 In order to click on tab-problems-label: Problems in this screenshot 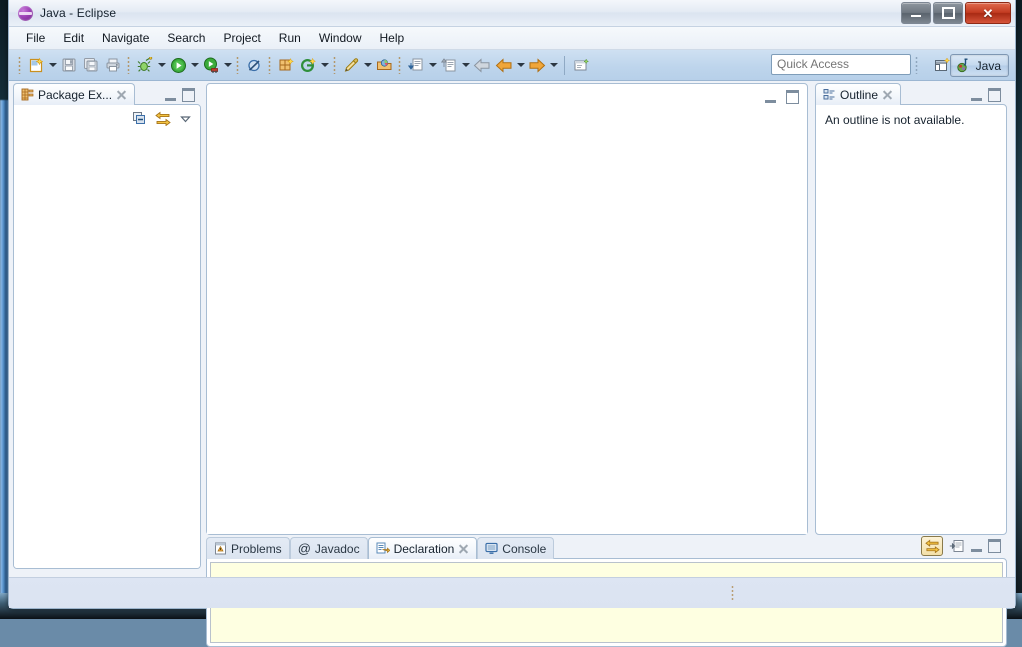, I will do `click(256, 548)`.